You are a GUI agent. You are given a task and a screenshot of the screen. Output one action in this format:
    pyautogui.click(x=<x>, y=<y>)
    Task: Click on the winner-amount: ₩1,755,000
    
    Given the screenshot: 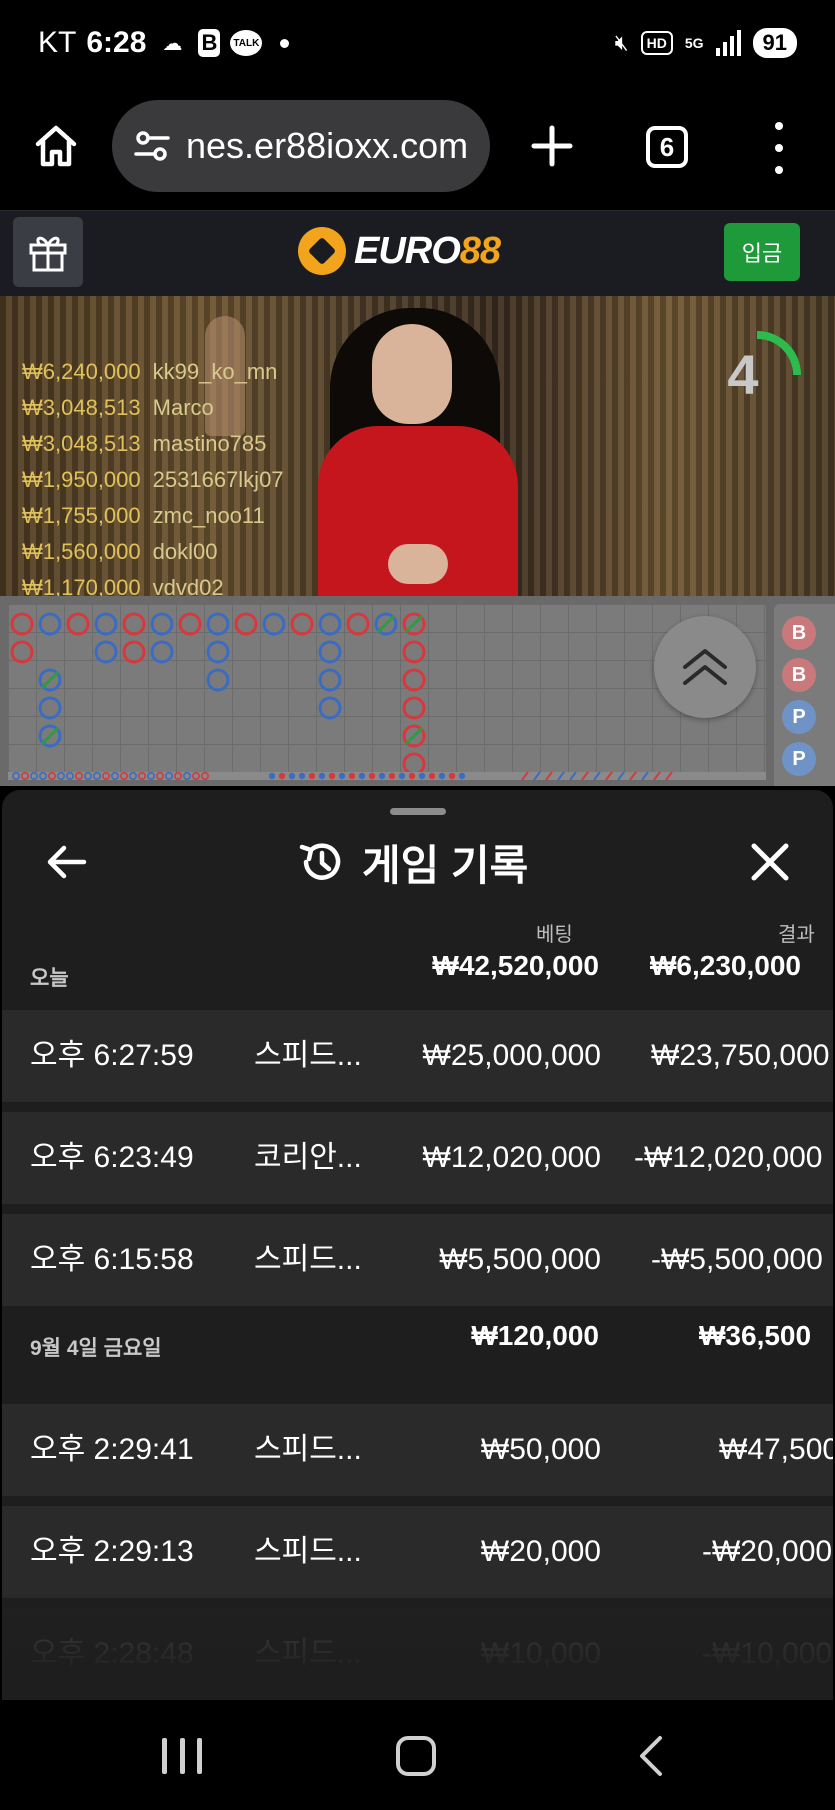 What is the action you would take?
    pyautogui.click(x=81, y=515)
    